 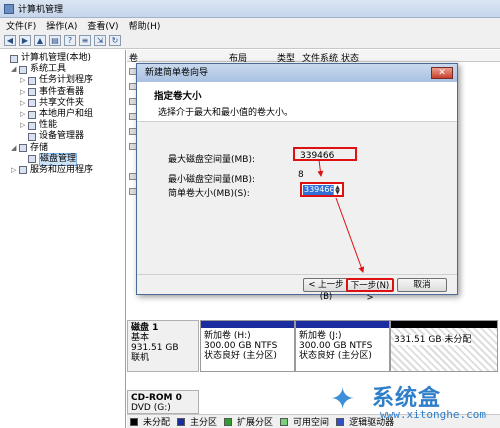 What do you see at coordinates (40, 40) in the screenshot?
I see `up-icon: ▲` at bounding box center [40, 40].